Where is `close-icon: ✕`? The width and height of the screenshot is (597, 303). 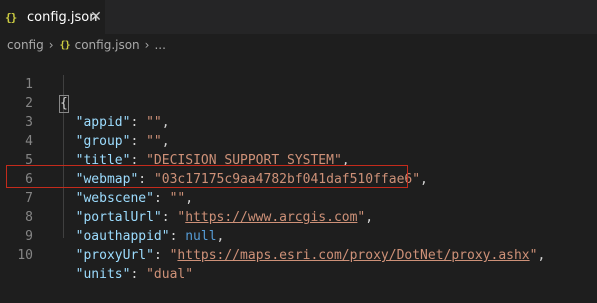 close-icon: ✕ is located at coordinates (96, 17).